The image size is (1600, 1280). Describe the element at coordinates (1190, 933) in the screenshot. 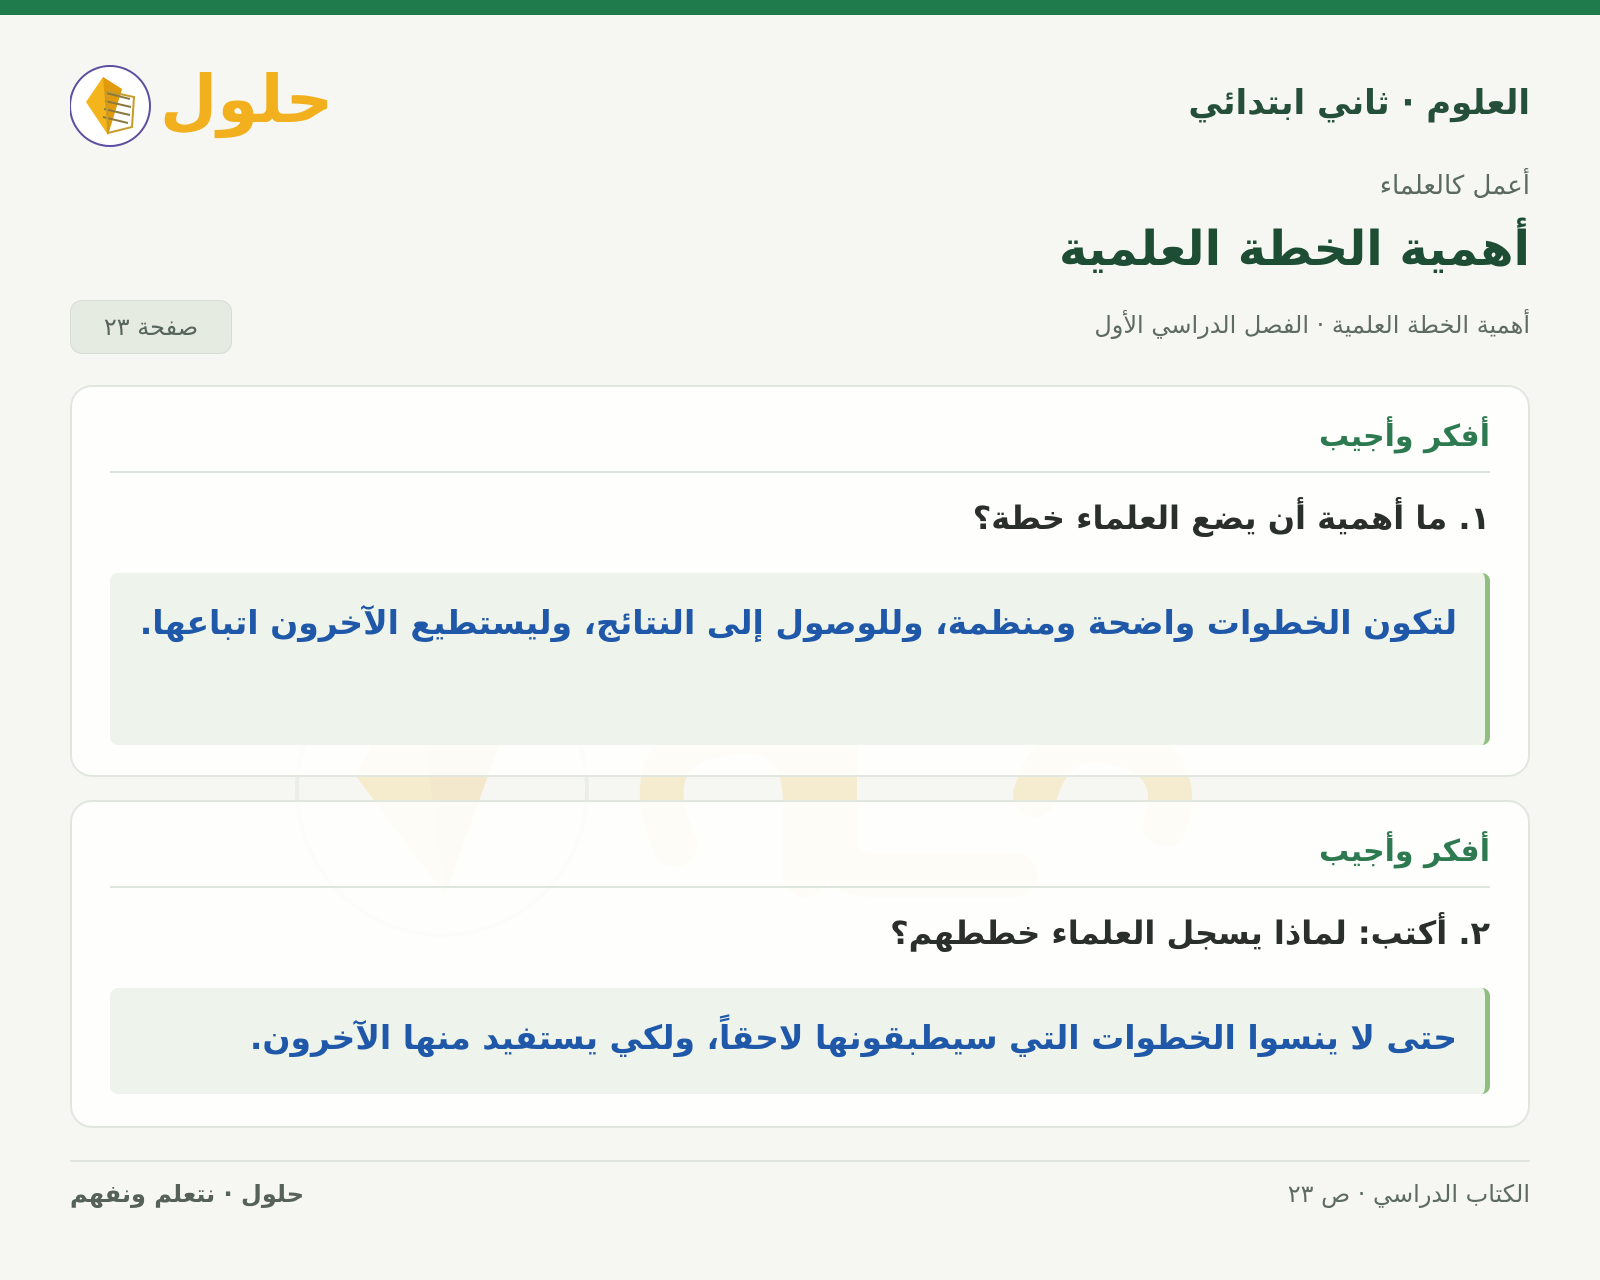

I see `question-text: ٢. أكتب: لماذا يسجل العلماء خططهم؟` at that location.